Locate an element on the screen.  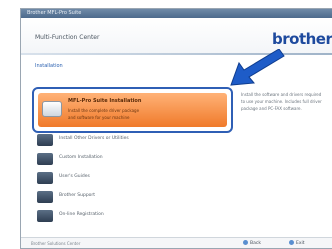
highlight-label: MFL-Pro Suite Installation is located at coordinates (105, 101).